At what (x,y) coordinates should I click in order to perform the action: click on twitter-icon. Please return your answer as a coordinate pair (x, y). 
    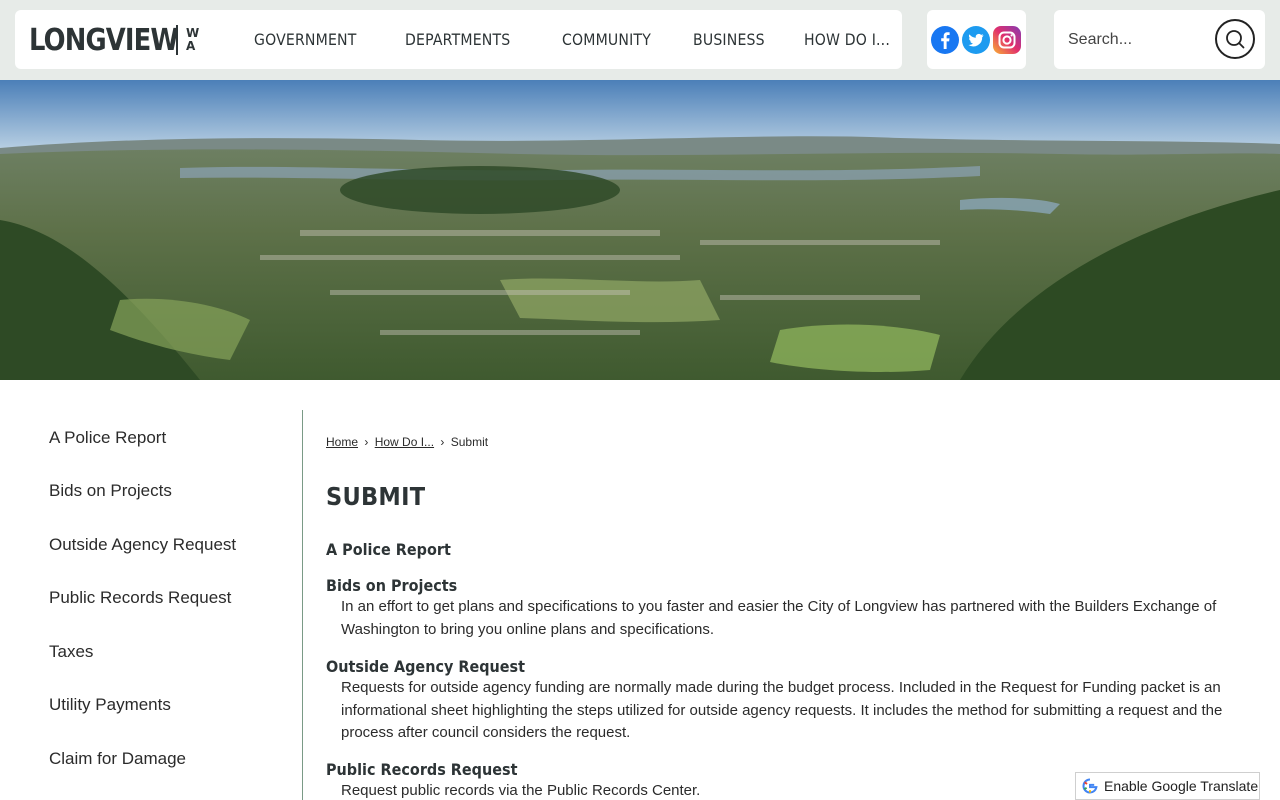
    Looking at the image, I should click on (976, 40).